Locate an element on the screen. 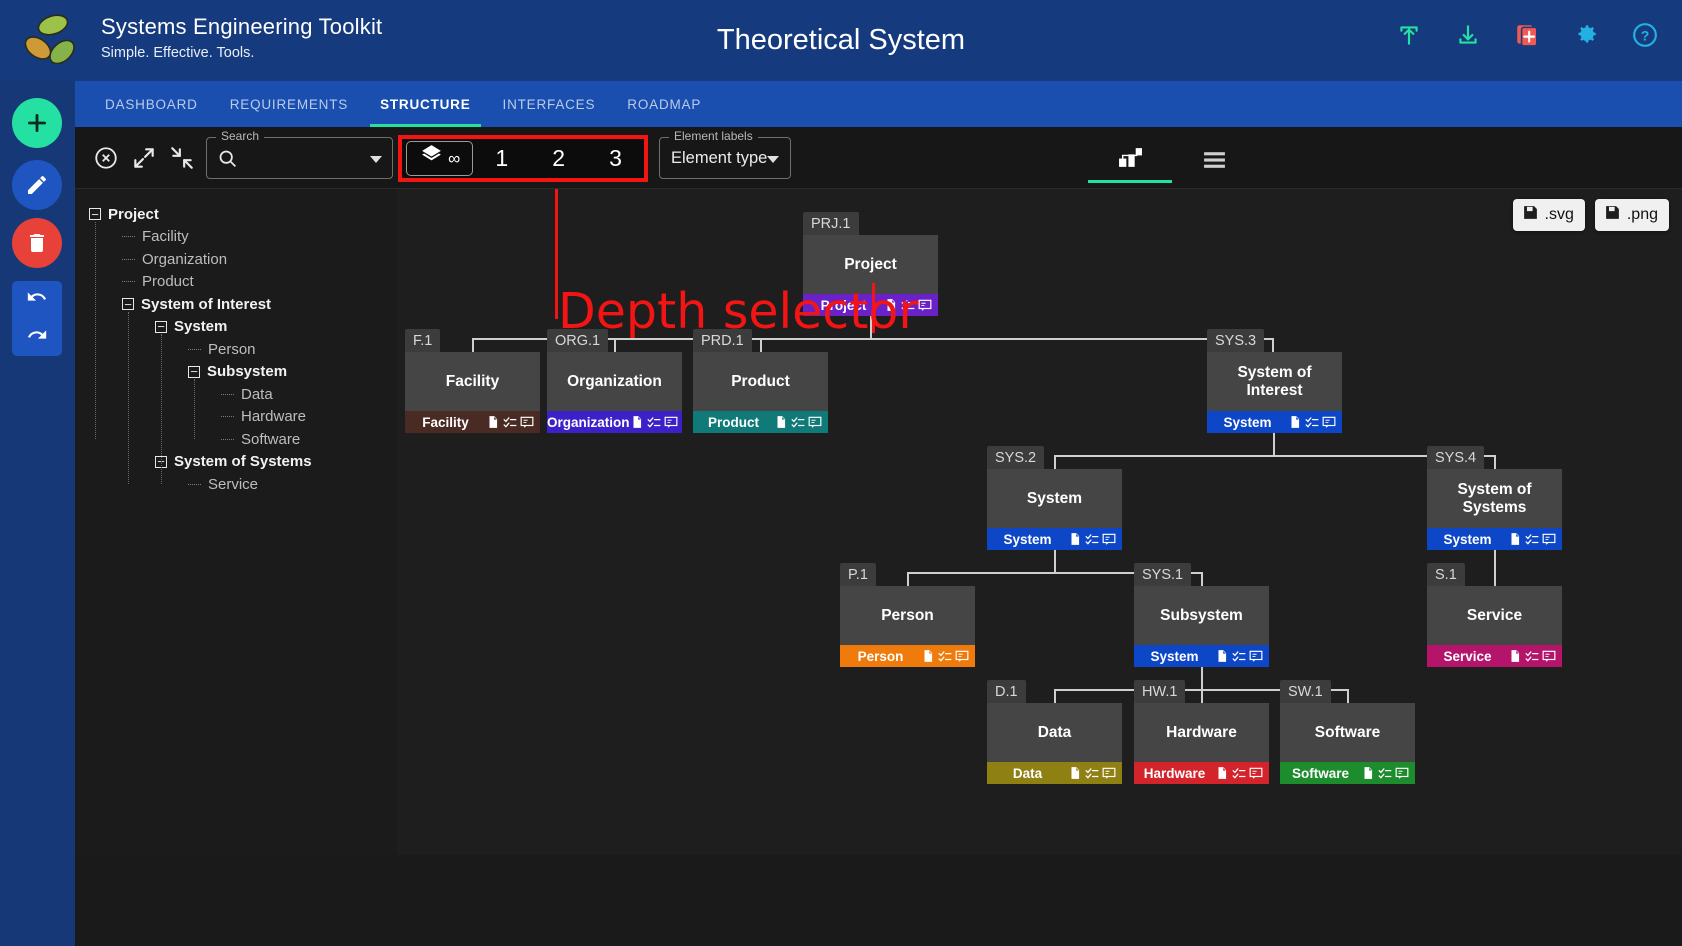  diagram-node: SYS.4 System of Systems System is located at coordinates (1494, 498).